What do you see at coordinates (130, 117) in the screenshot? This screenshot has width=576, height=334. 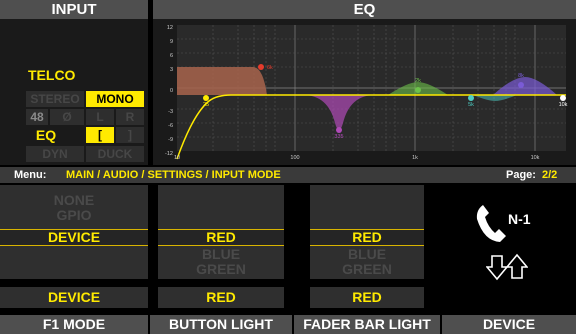 I see `right-button: R` at bounding box center [130, 117].